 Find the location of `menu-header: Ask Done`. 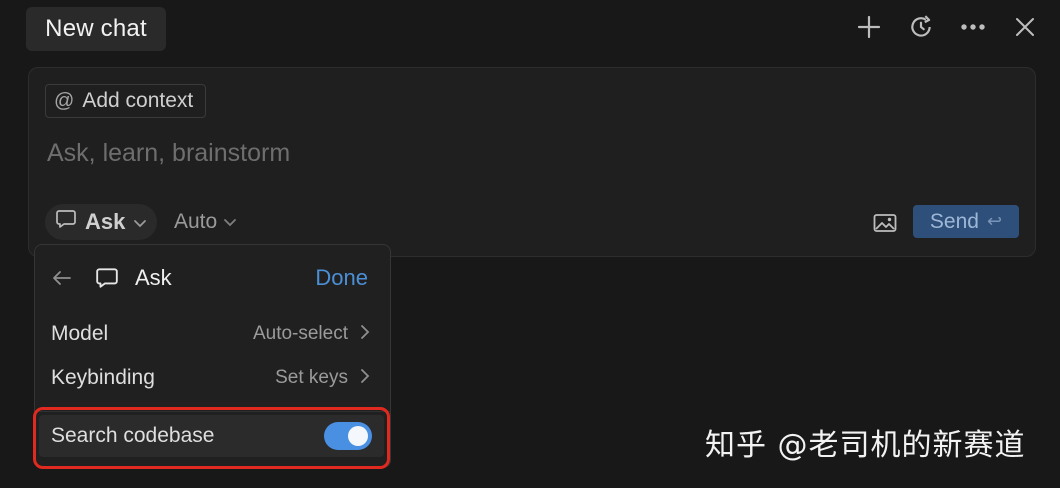

menu-header: Ask Done is located at coordinates (212, 277).